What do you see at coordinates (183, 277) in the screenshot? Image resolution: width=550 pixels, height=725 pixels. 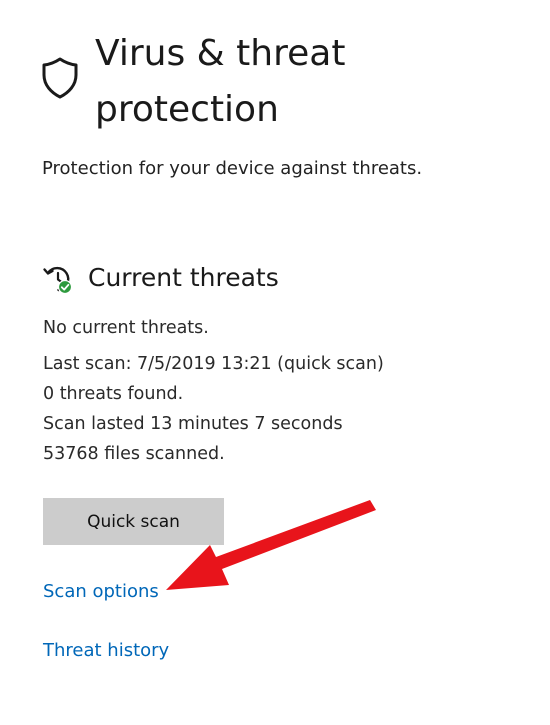 I see `current-threats-title: Current threats` at bounding box center [183, 277].